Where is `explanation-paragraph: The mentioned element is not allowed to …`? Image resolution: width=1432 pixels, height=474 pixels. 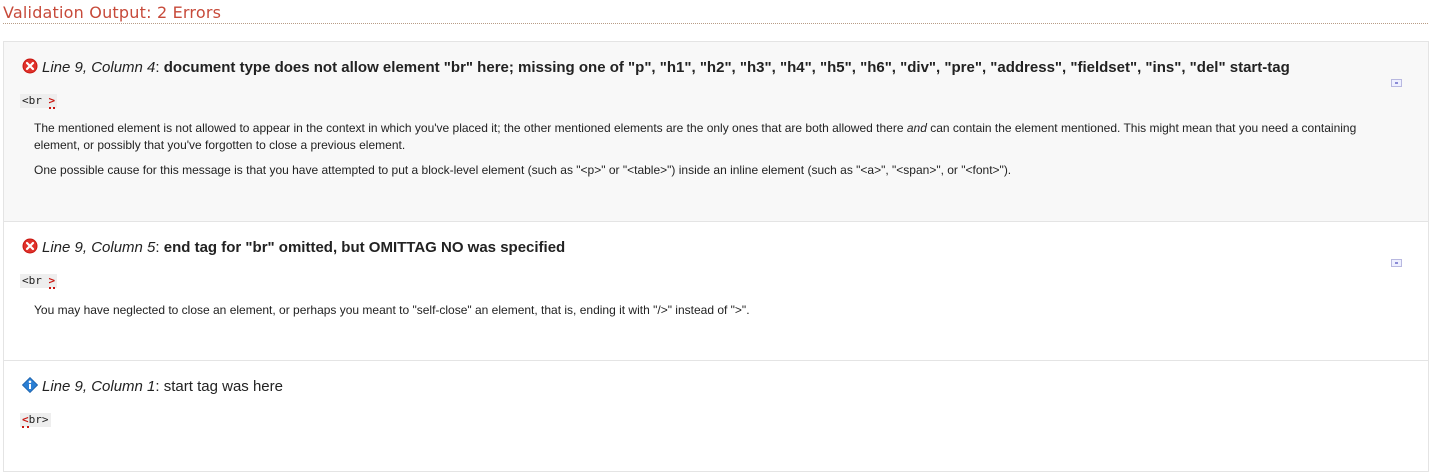
explanation-paragraph: The mentioned element is not allowed to … is located at coordinates (704, 137).